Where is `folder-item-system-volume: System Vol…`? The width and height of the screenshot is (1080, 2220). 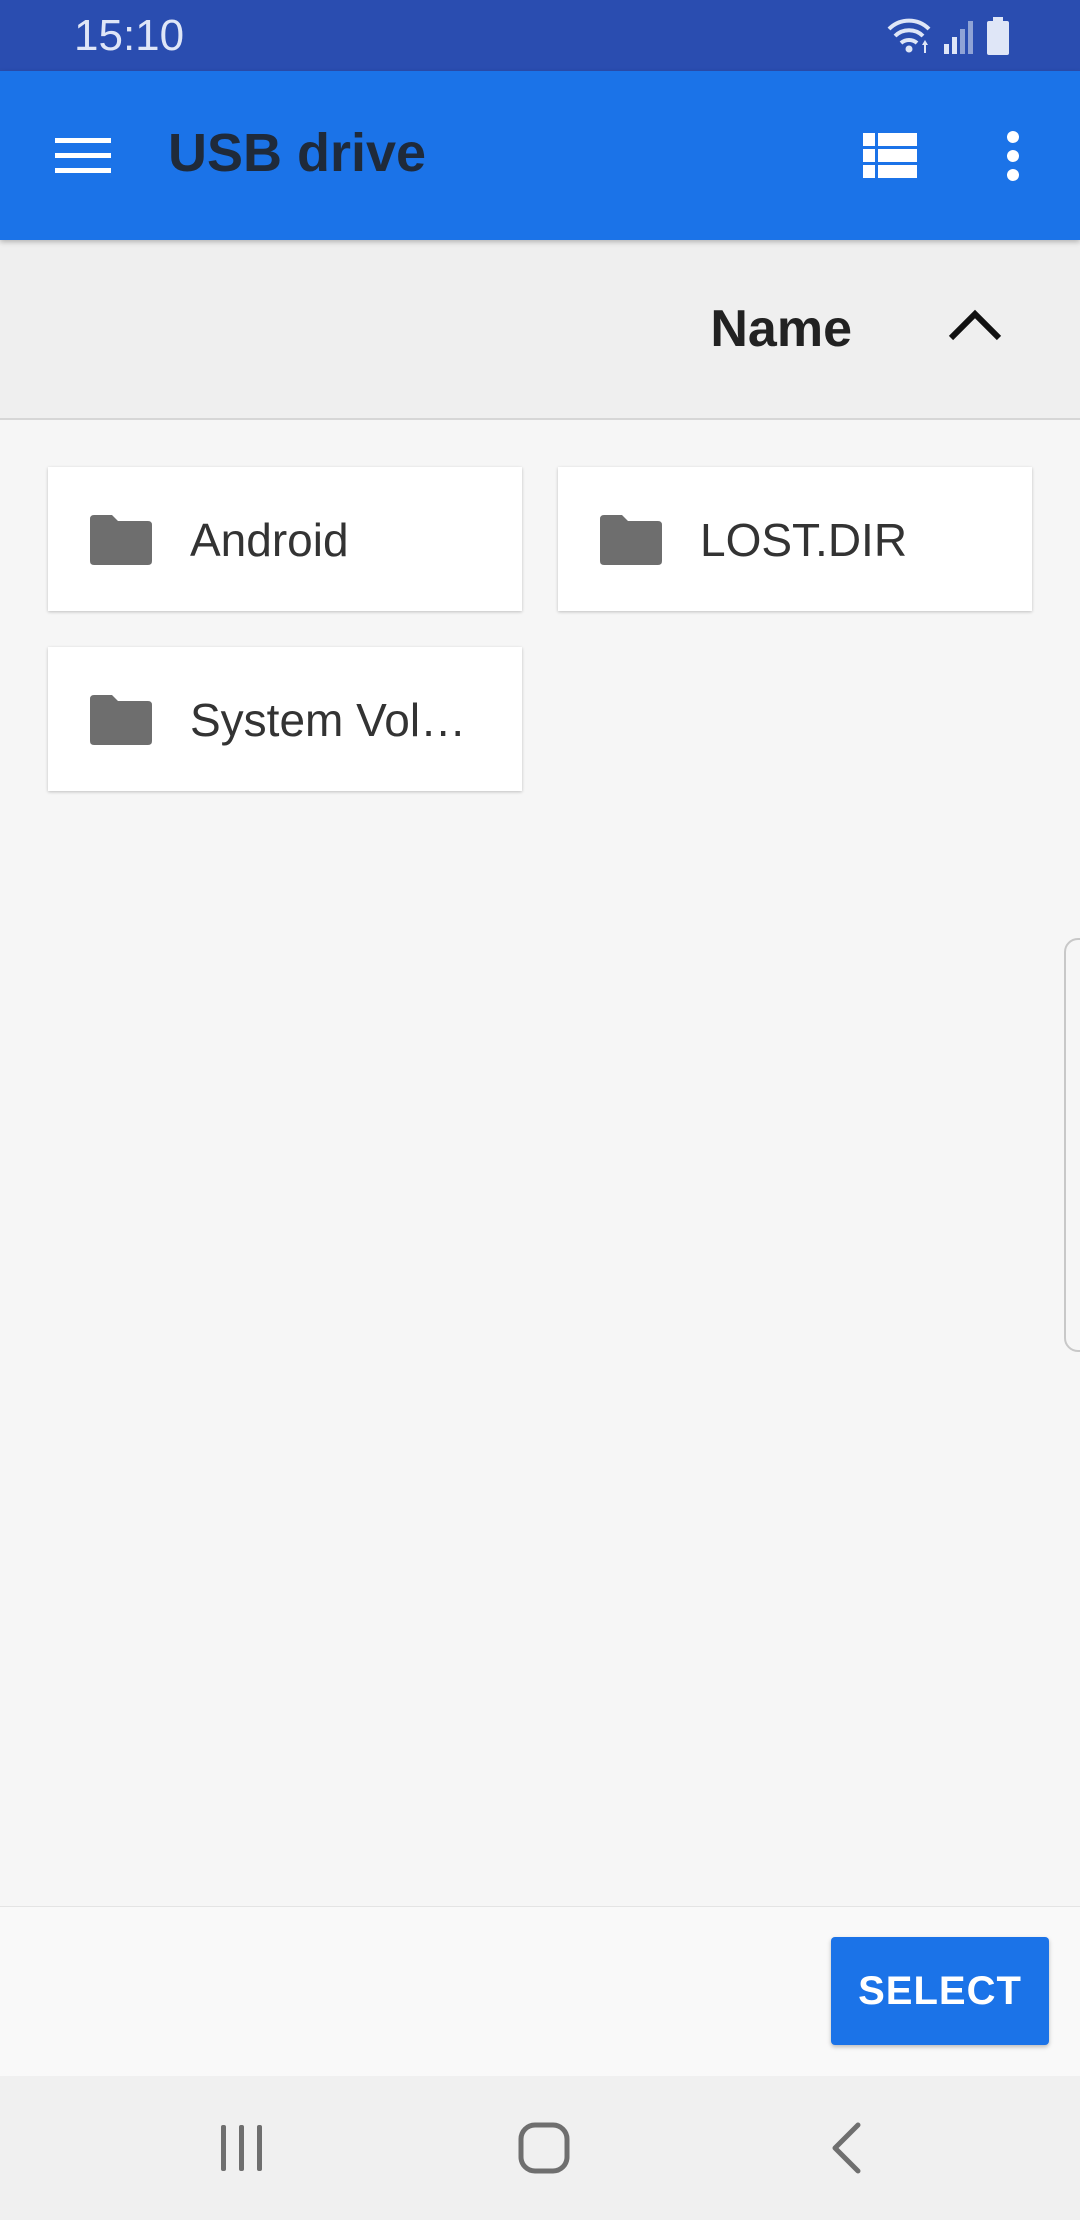 folder-item-system-volume: System Vol… is located at coordinates (285, 719).